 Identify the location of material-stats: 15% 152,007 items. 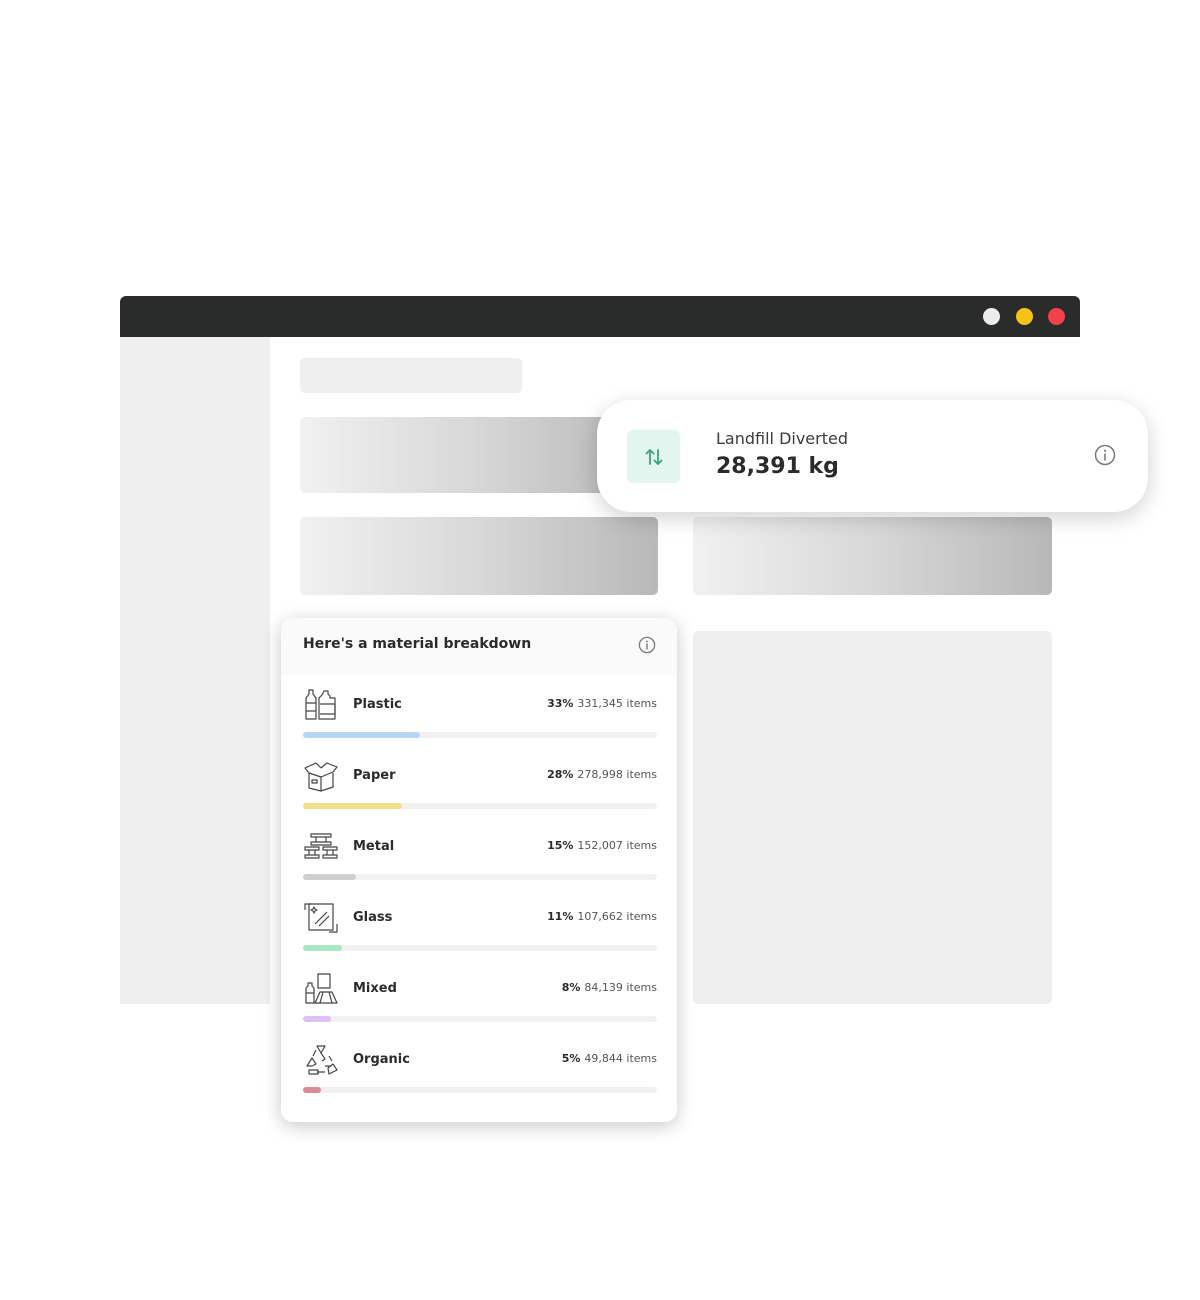
(602, 845).